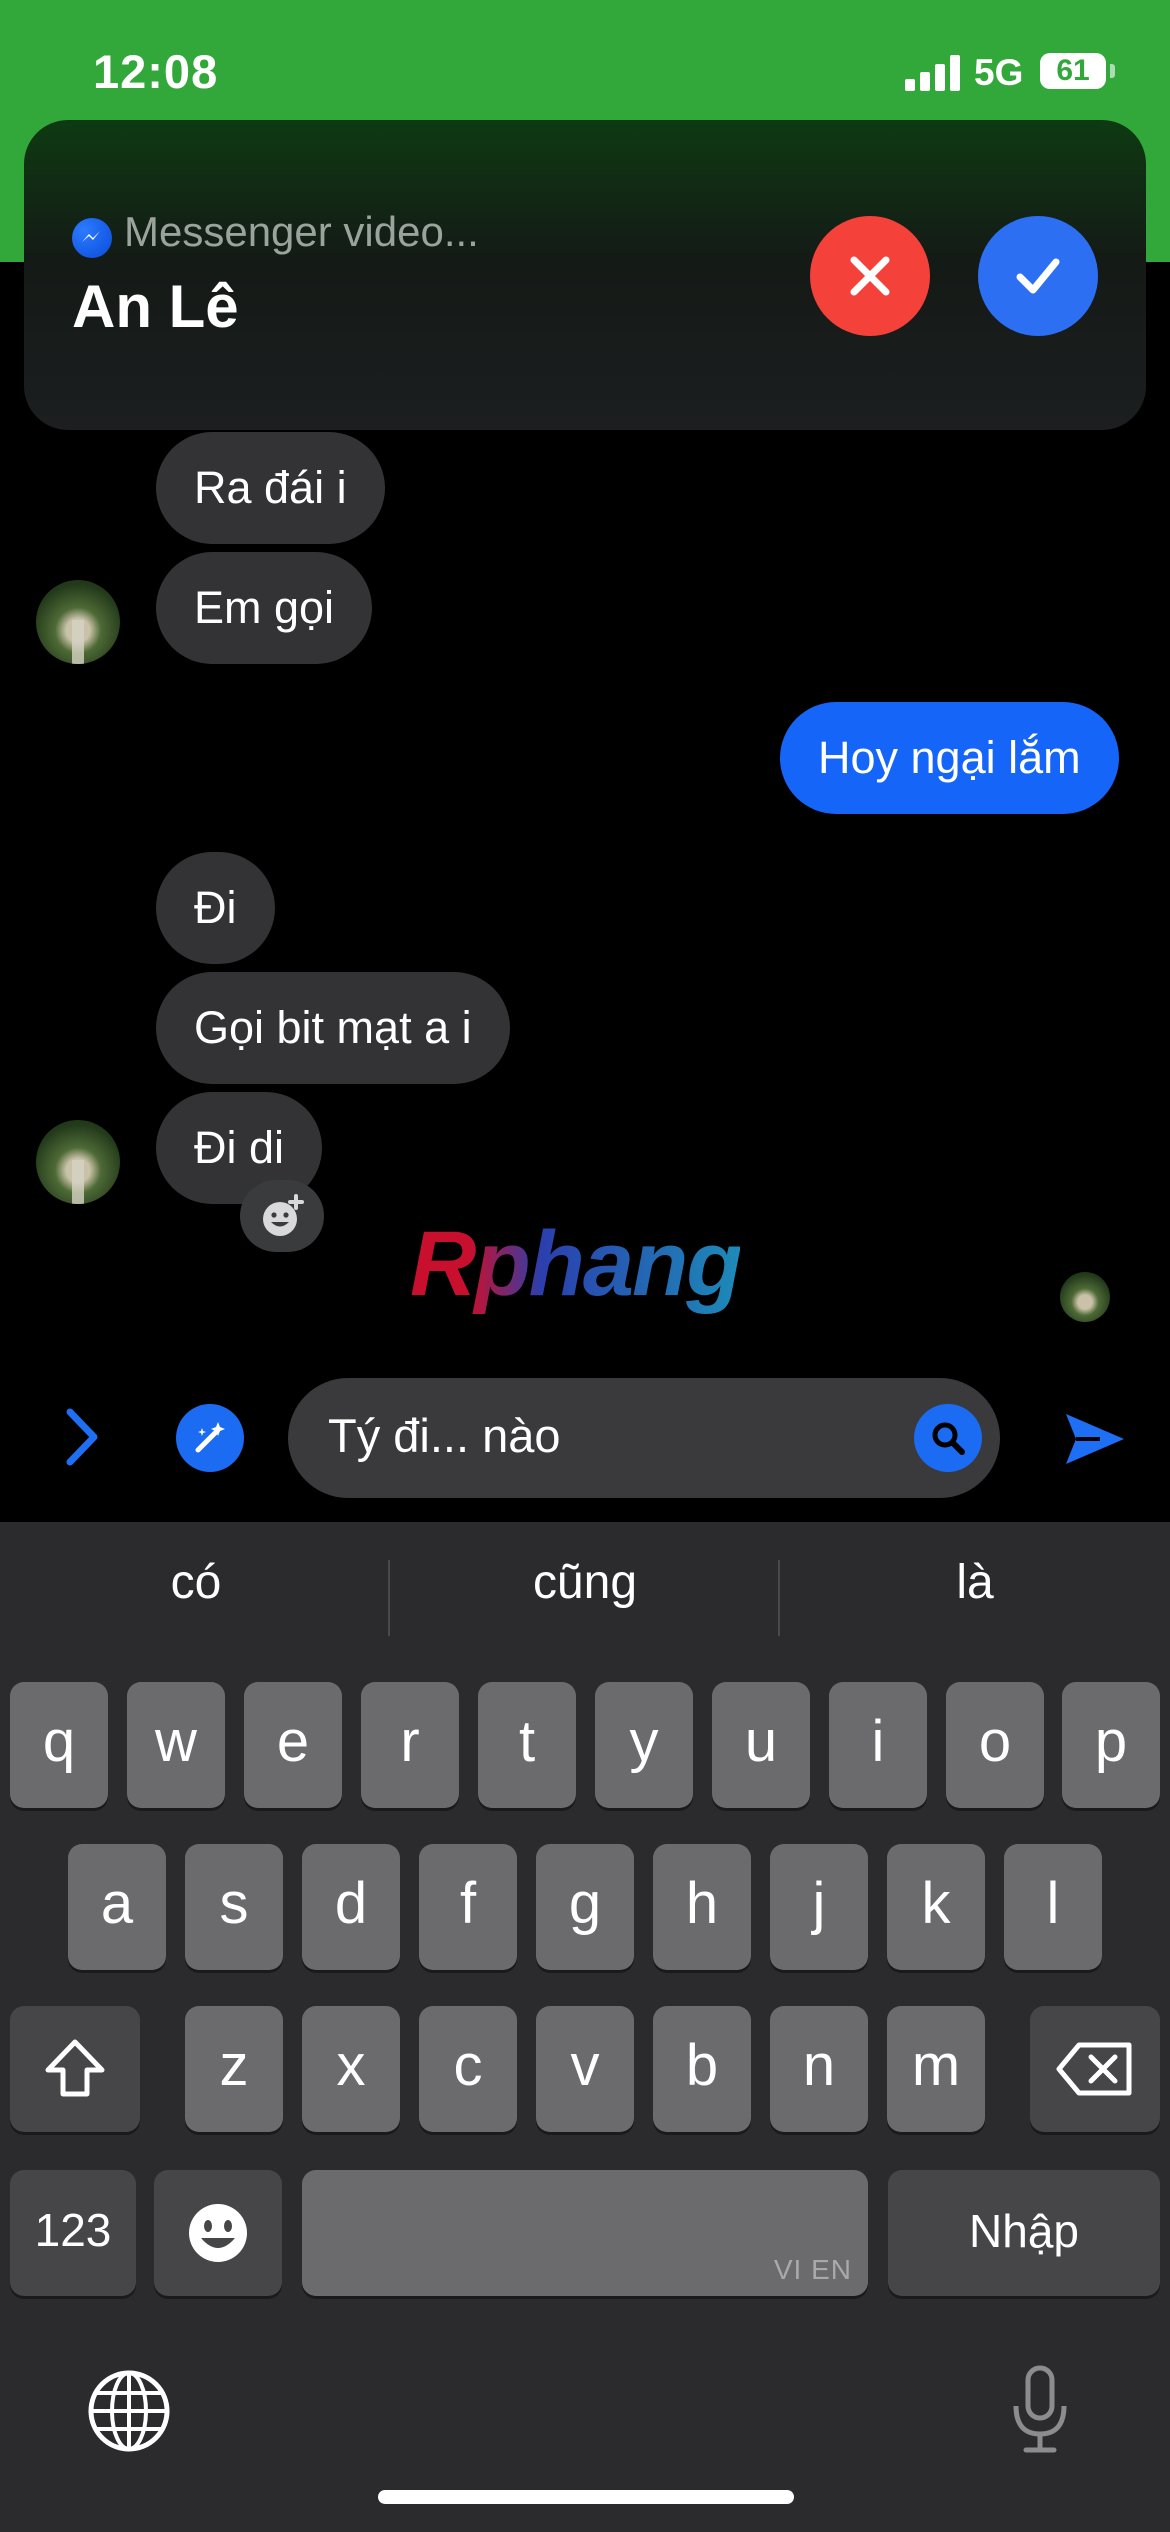 The image size is (1170, 2532). I want to click on key-t: t, so click(527, 1745).